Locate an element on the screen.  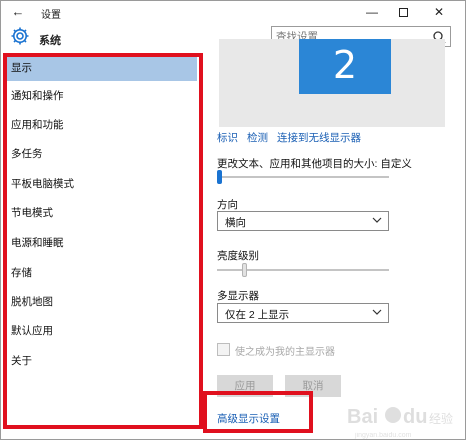
apply-button: 应用 is located at coordinates (245, 386).